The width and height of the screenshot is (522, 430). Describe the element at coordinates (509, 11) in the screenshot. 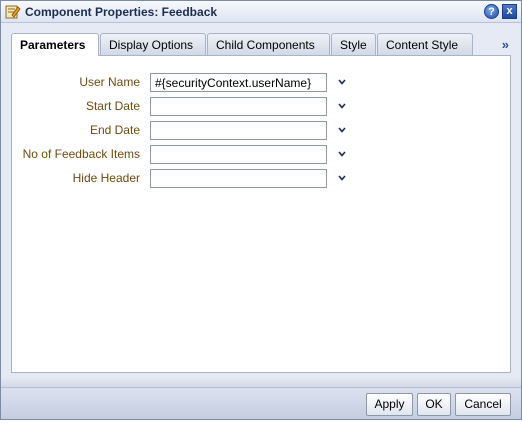

I see `close-icon: x` at that location.